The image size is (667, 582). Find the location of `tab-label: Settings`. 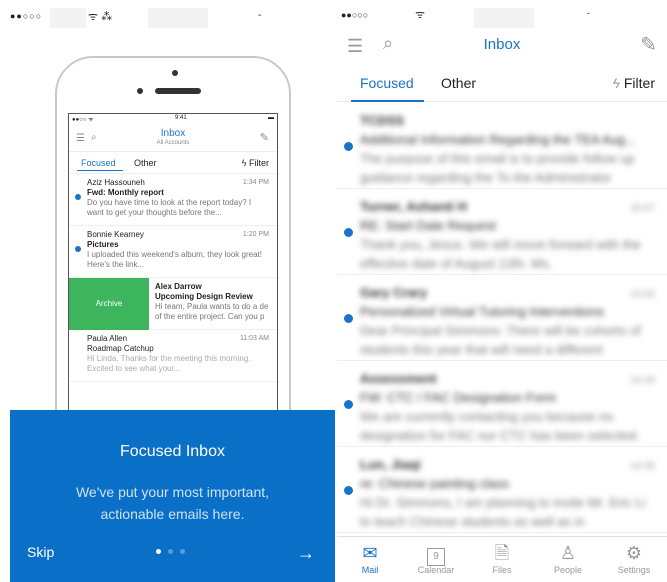

tab-label: Settings is located at coordinates (634, 570).